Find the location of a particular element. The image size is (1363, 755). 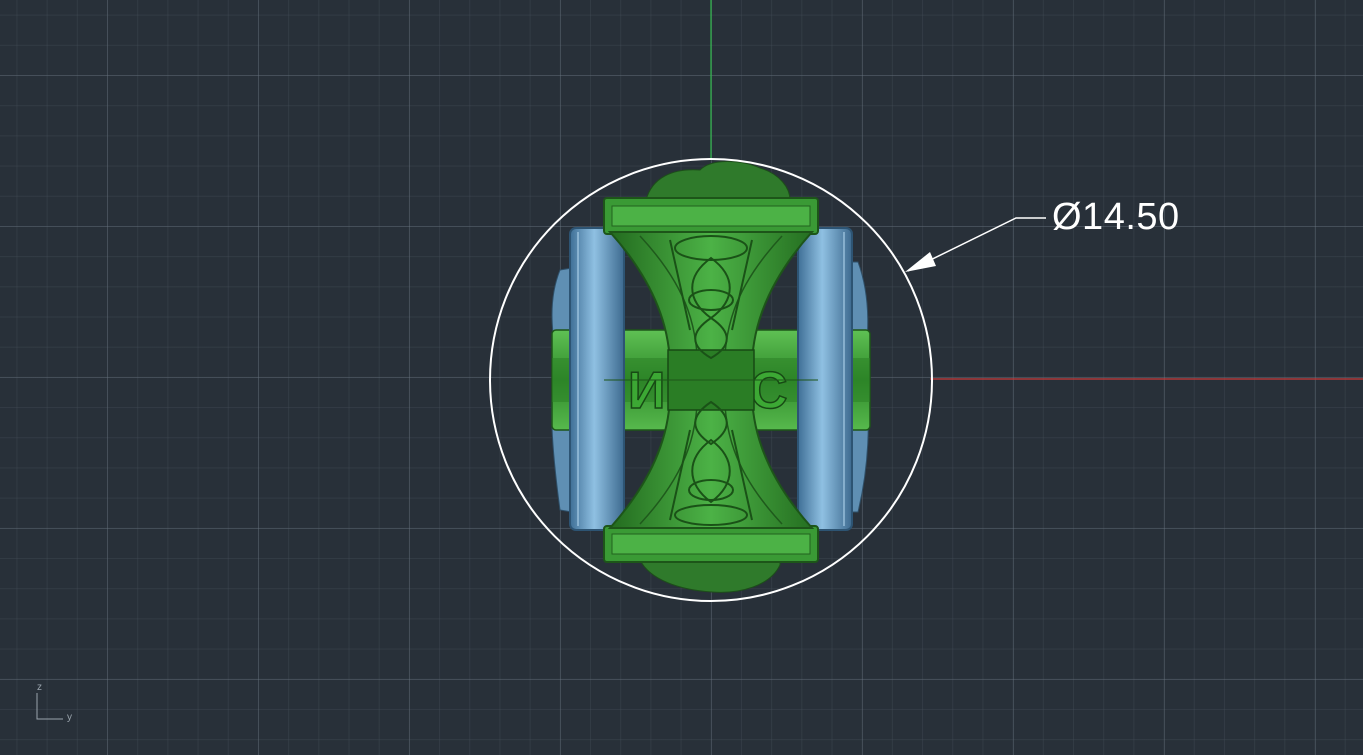

ucs-y-label: y is located at coordinates (69, 717).